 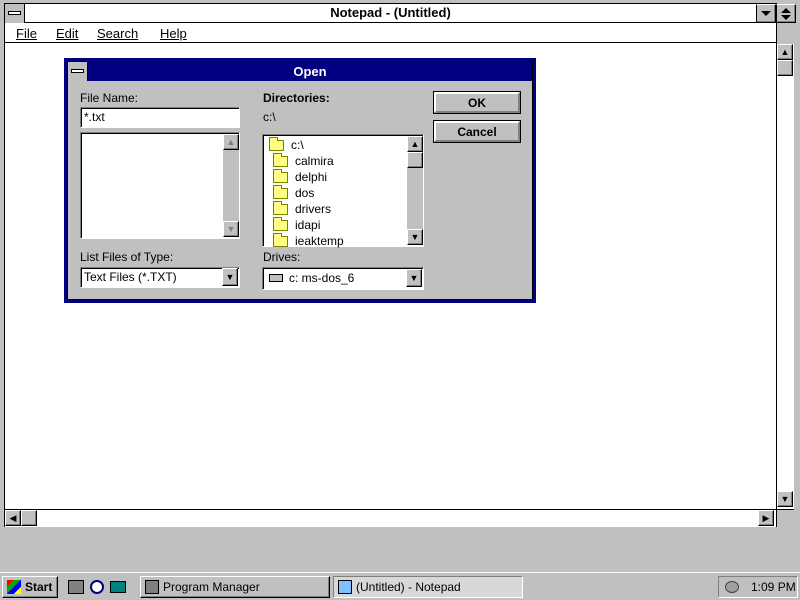 I want to click on quick-launch, so click(x=98, y=587).